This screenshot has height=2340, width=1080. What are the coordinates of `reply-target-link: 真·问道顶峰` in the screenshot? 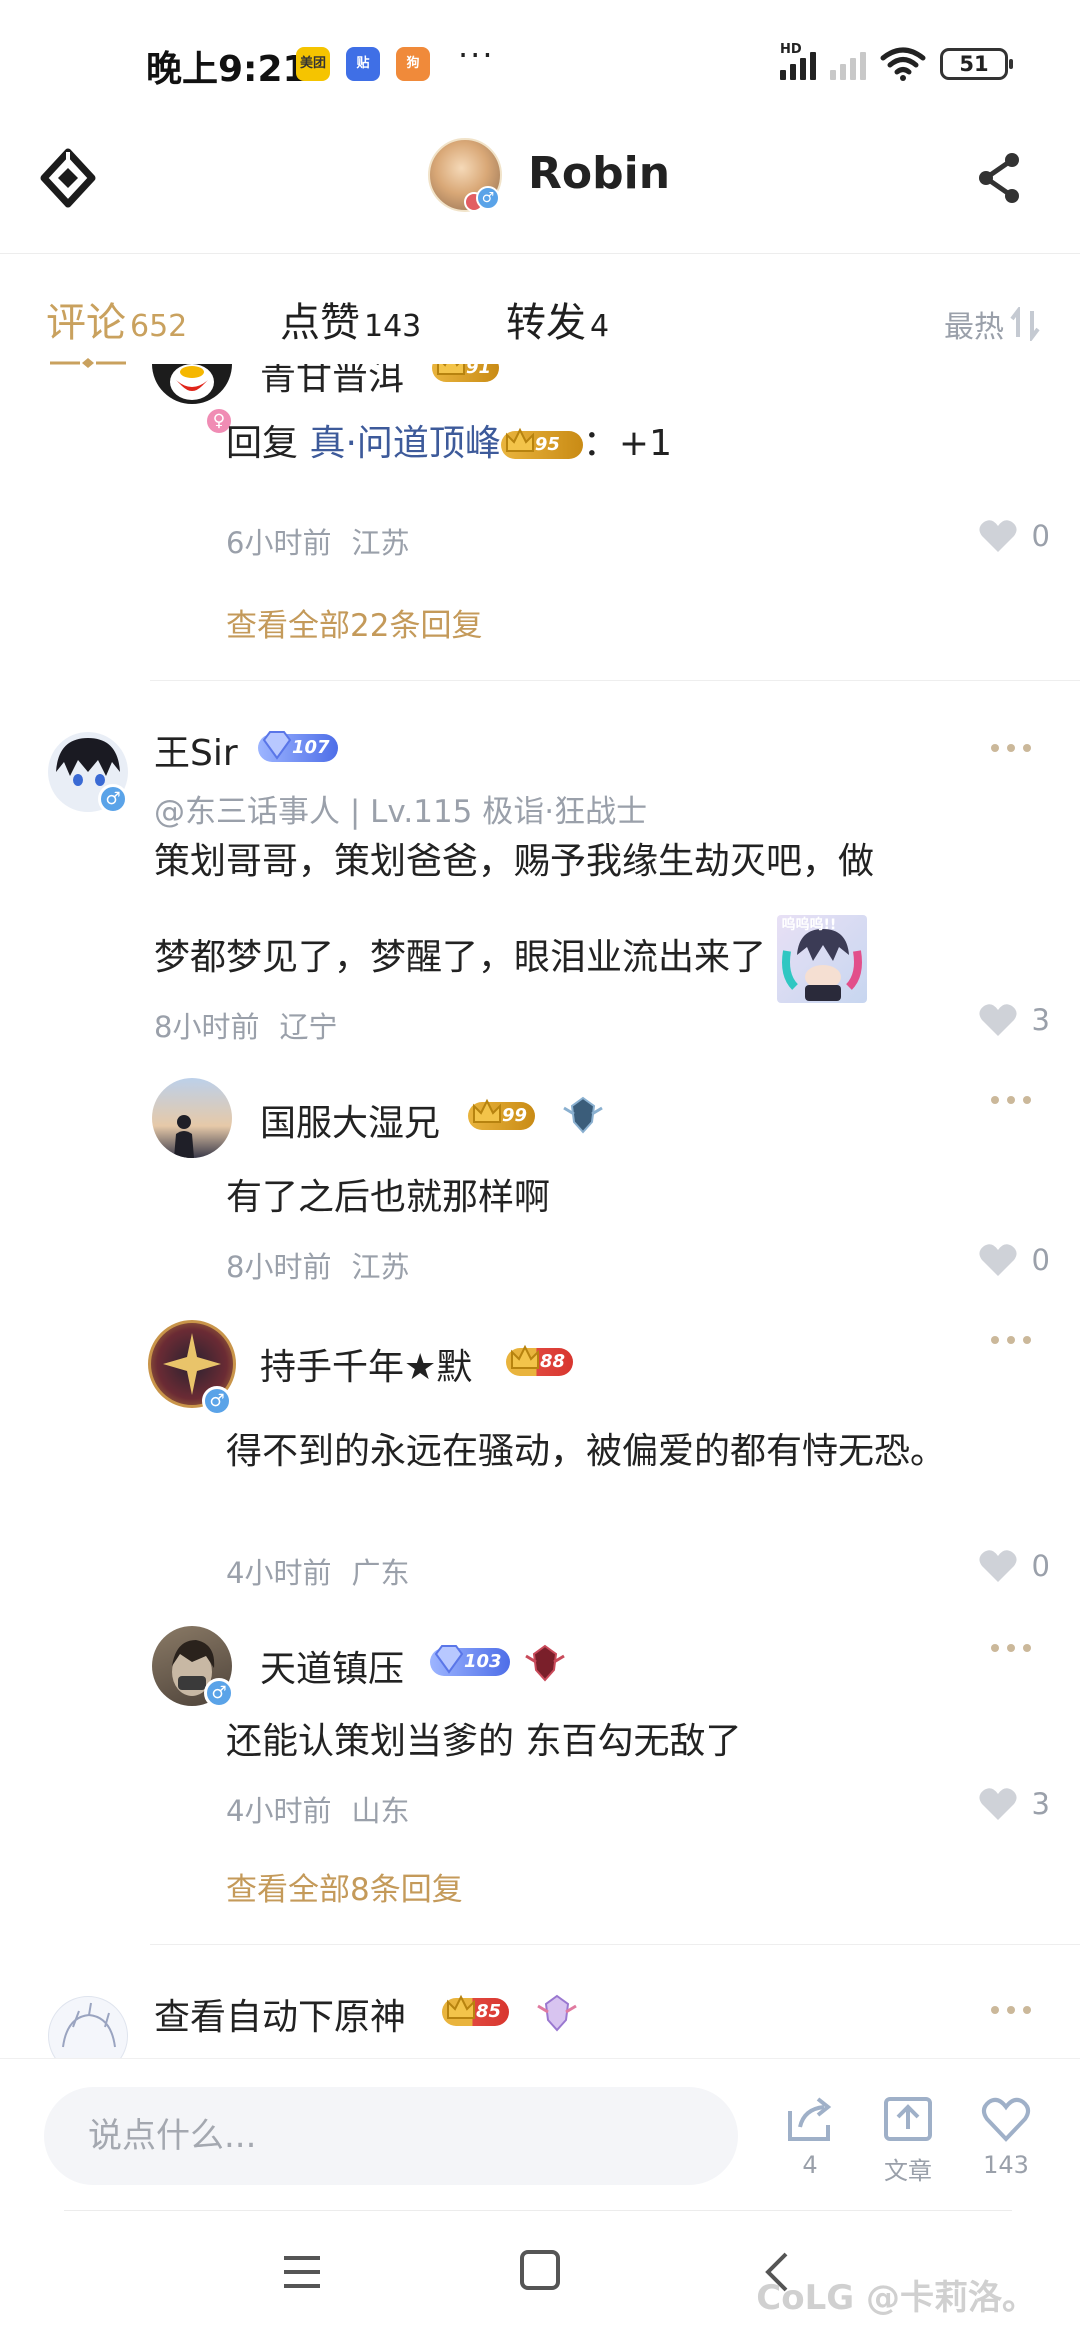 It's located at (404, 443).